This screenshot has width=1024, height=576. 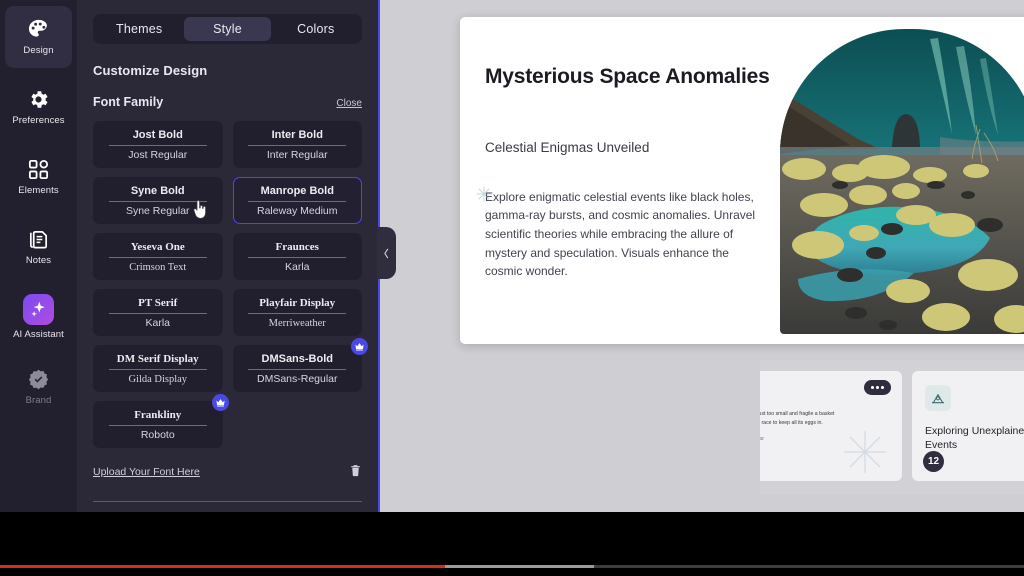 I want to click on trash-icon, so click(x=355, y=471).